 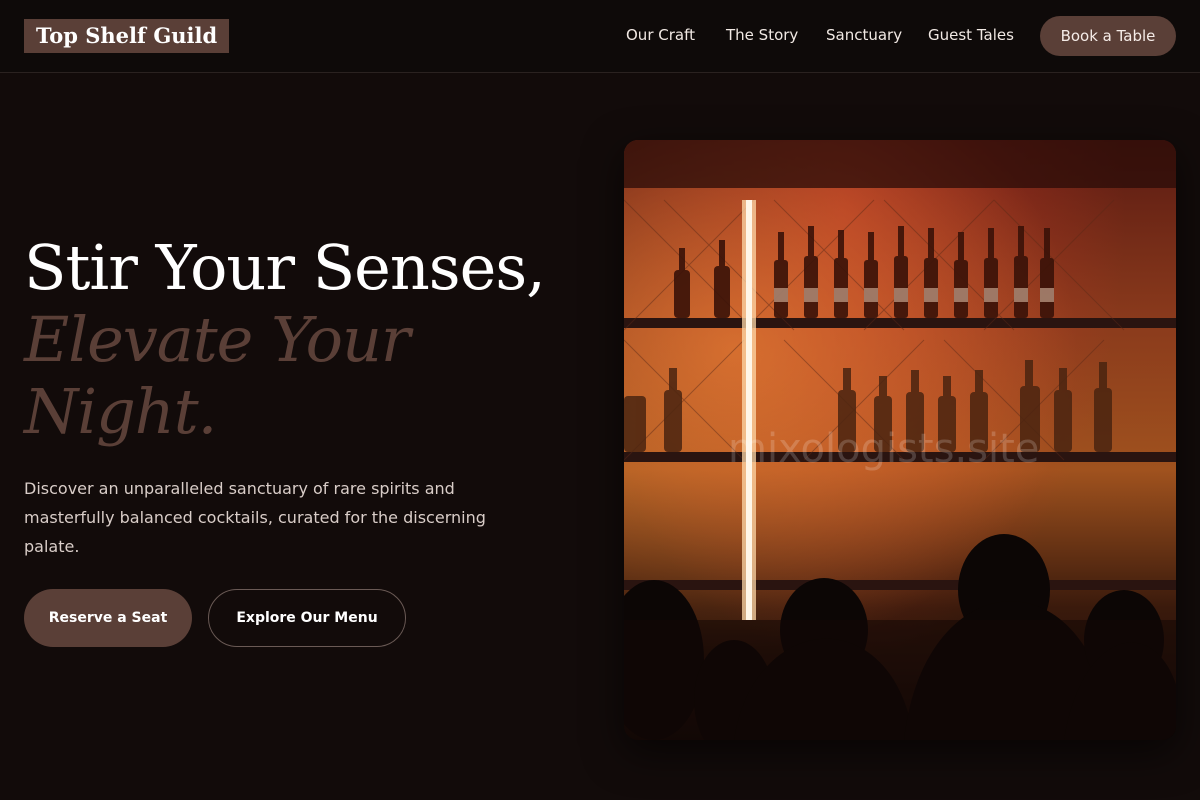 What do you see at coordinates (307, 618) in the screenshot?
I see `explore-menu-button: Explore Our Menu` at bounding box center [307, 618].